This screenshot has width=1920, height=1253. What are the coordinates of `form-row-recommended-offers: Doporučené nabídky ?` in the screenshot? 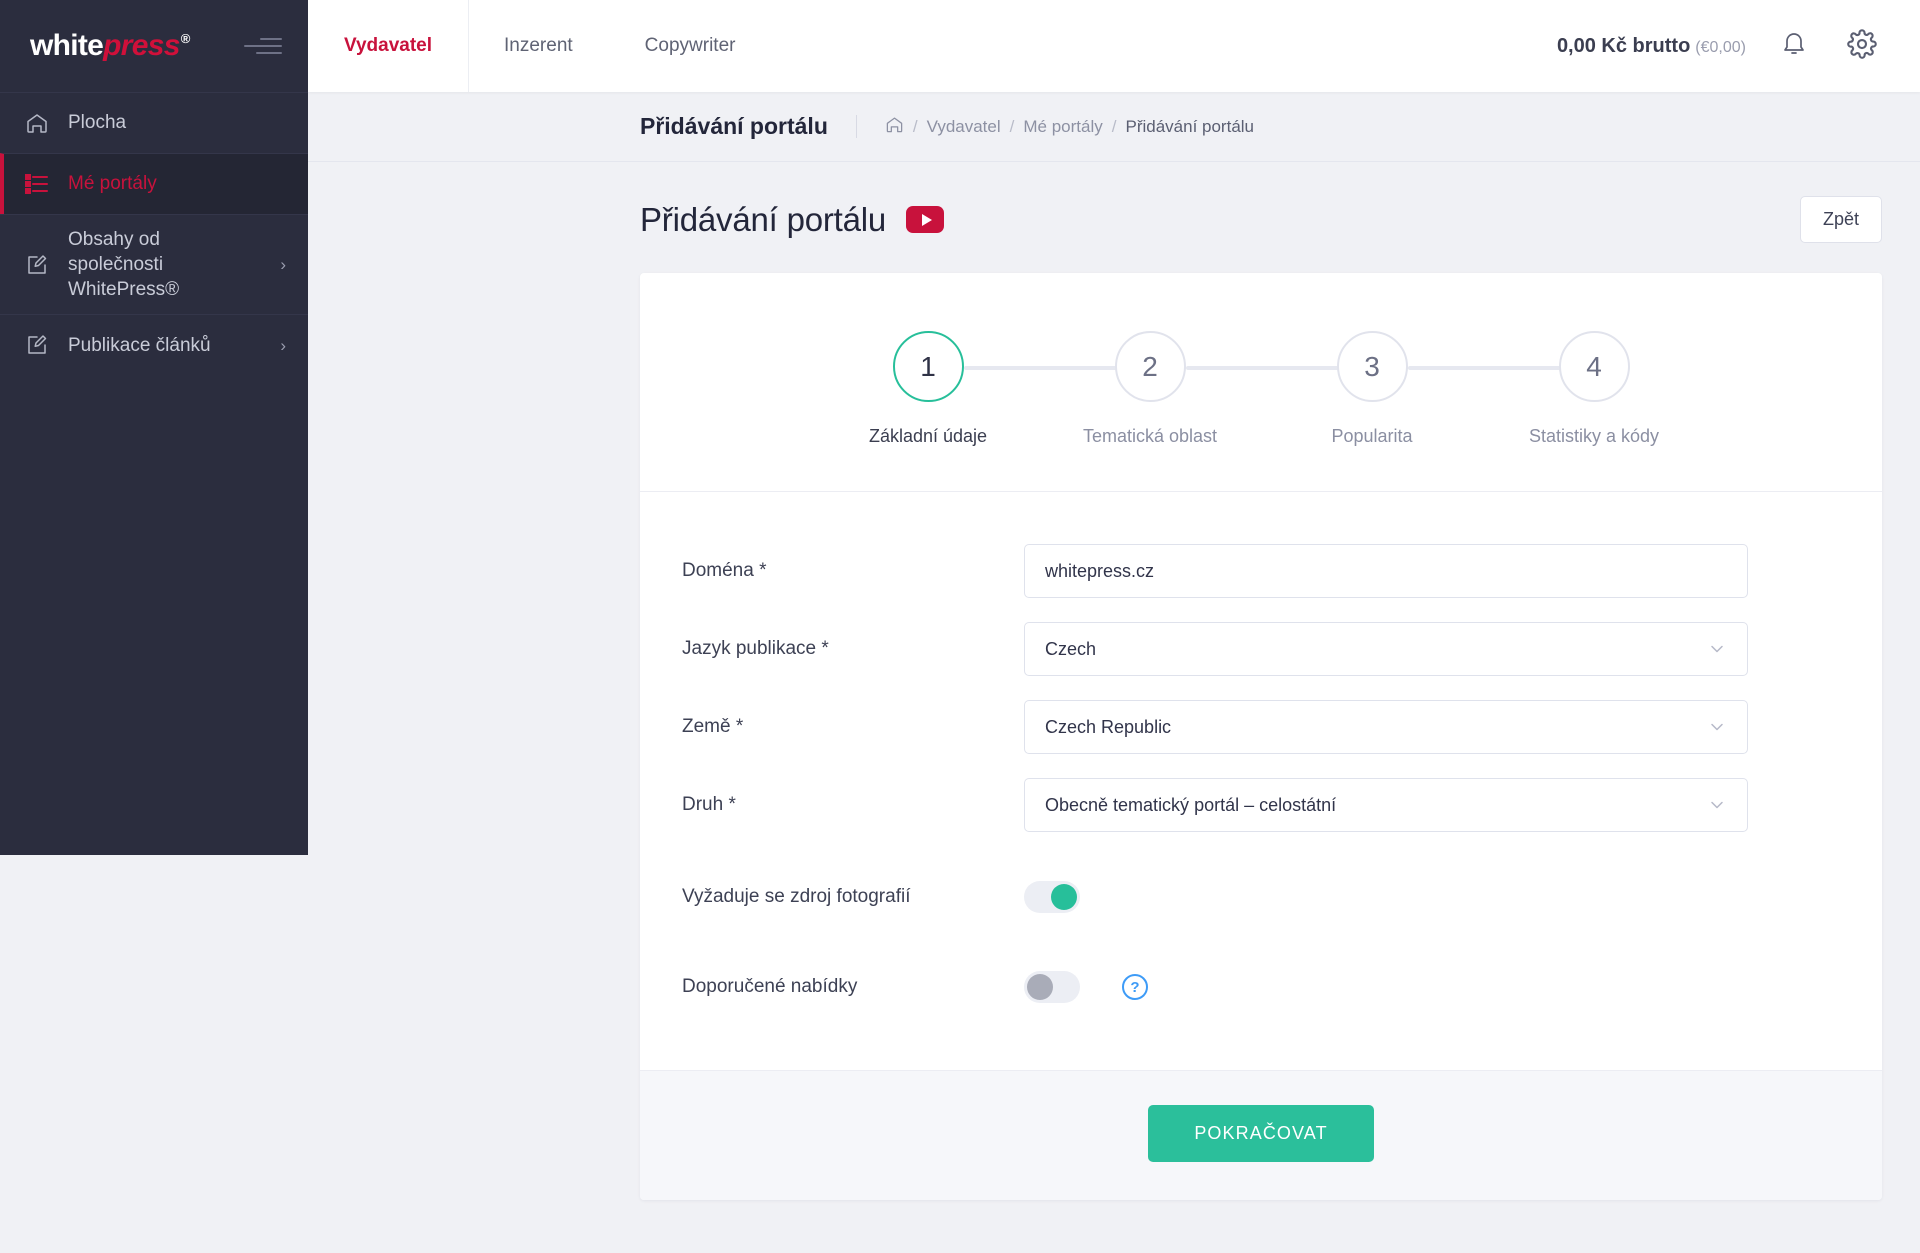 It's located at (1261, 987).